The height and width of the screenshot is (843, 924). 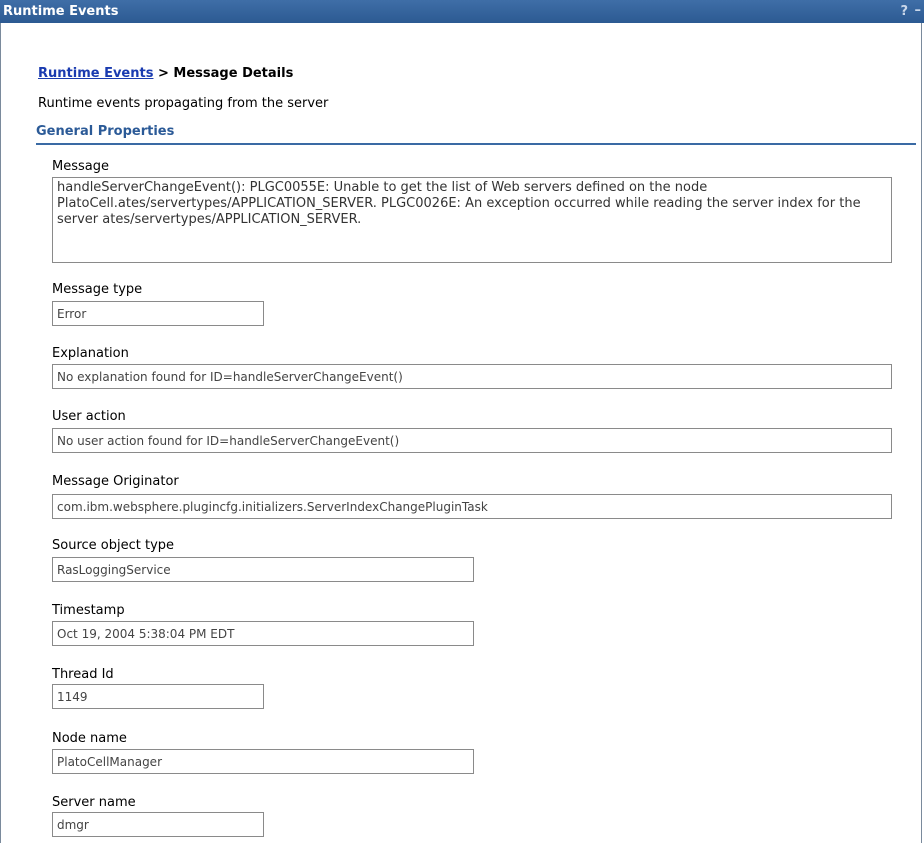 What do you see at coordinates (97, 289) in the screenshot?
I see `message-type-label: Message type` at bounding box center [97, 289].